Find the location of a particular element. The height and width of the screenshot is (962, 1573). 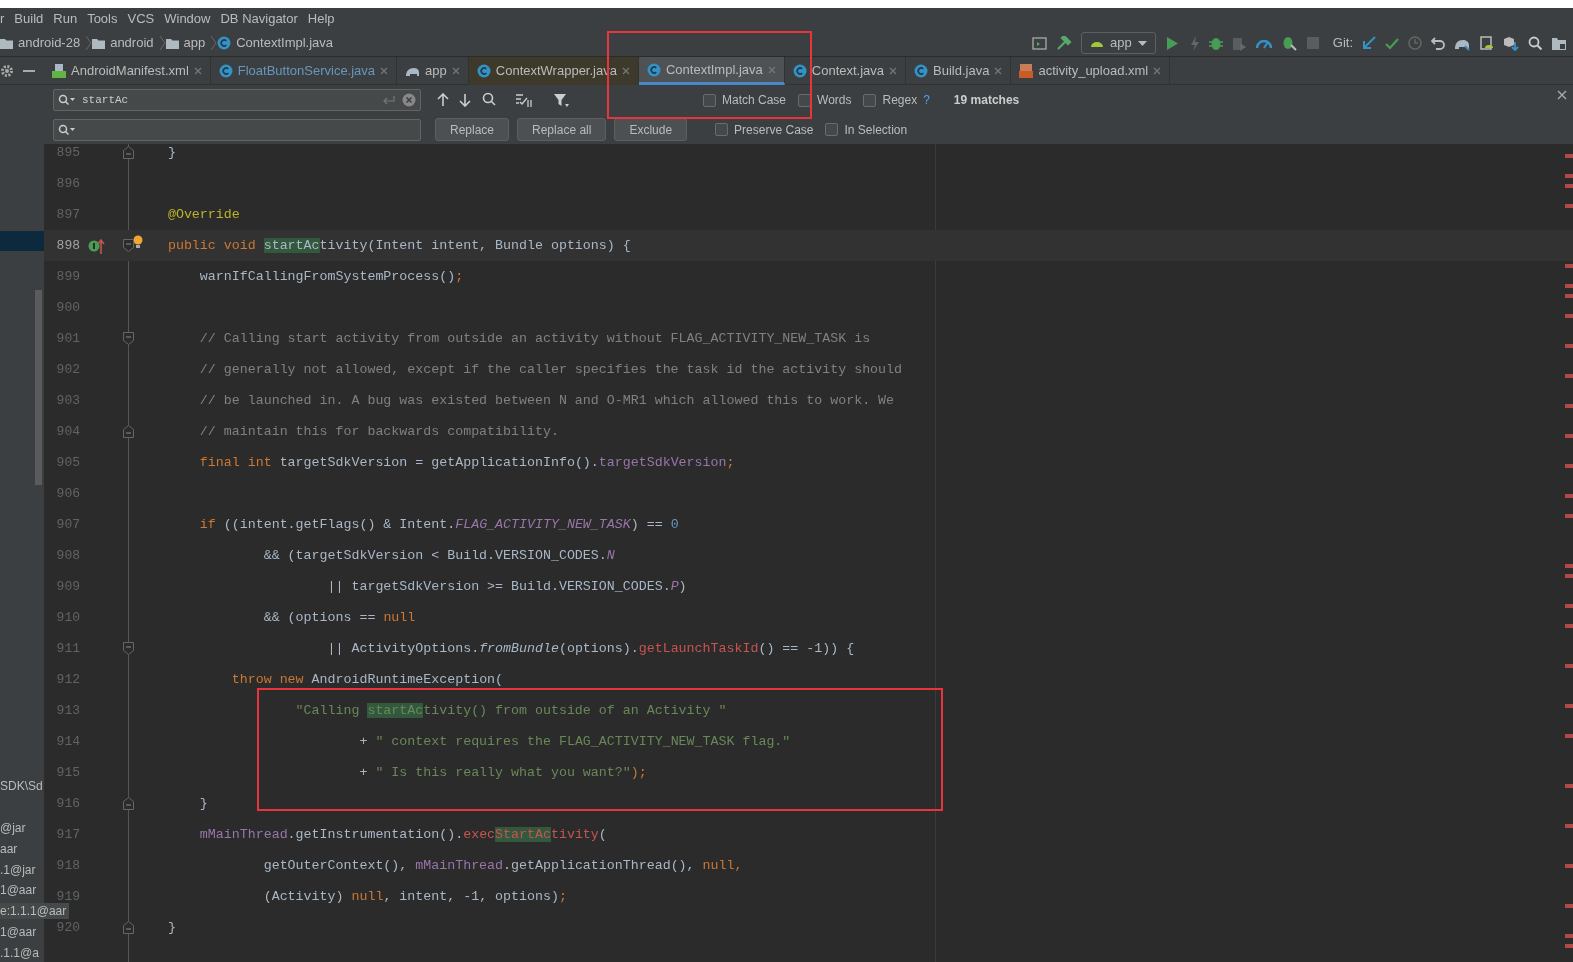

line-number: 919 is located at coordinates (67, 896).